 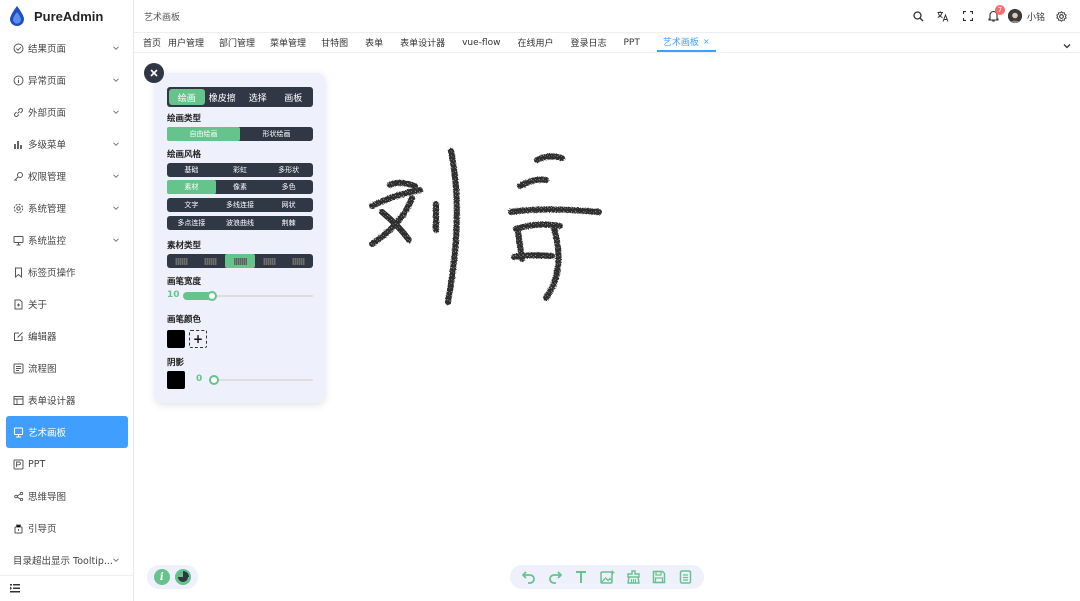 What do you see at coordinates (968, 16) in the screenshot?
I see `fullscreen-button` at bounding box center [968, 16].